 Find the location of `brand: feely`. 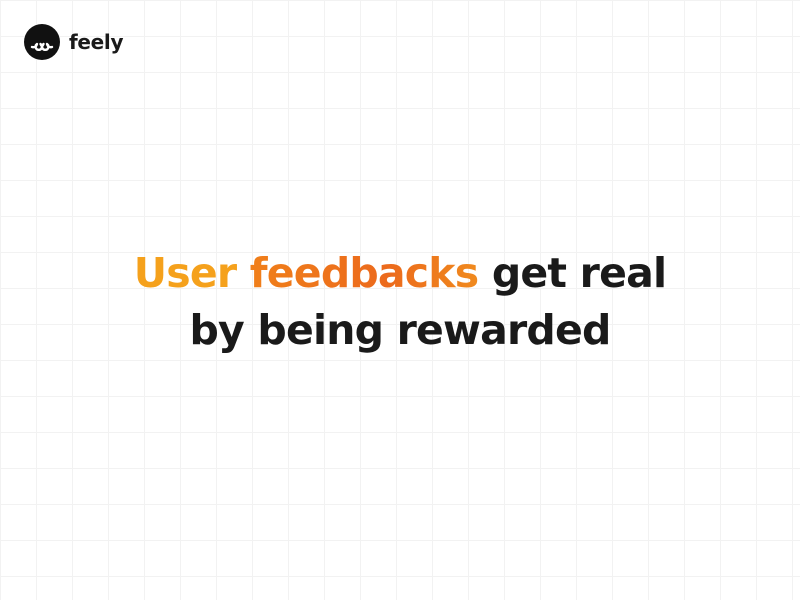

brand: feely is located at coordinates (74, 42).